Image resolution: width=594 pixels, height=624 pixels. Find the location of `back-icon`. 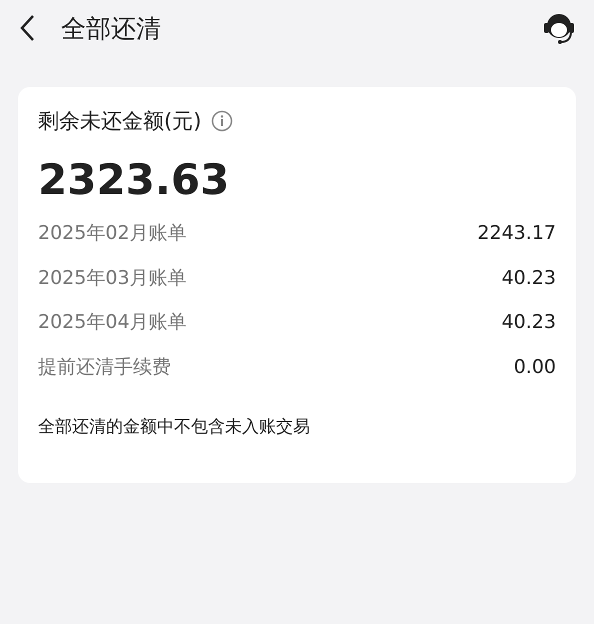

back-icon is located at coordinates (27, 28).